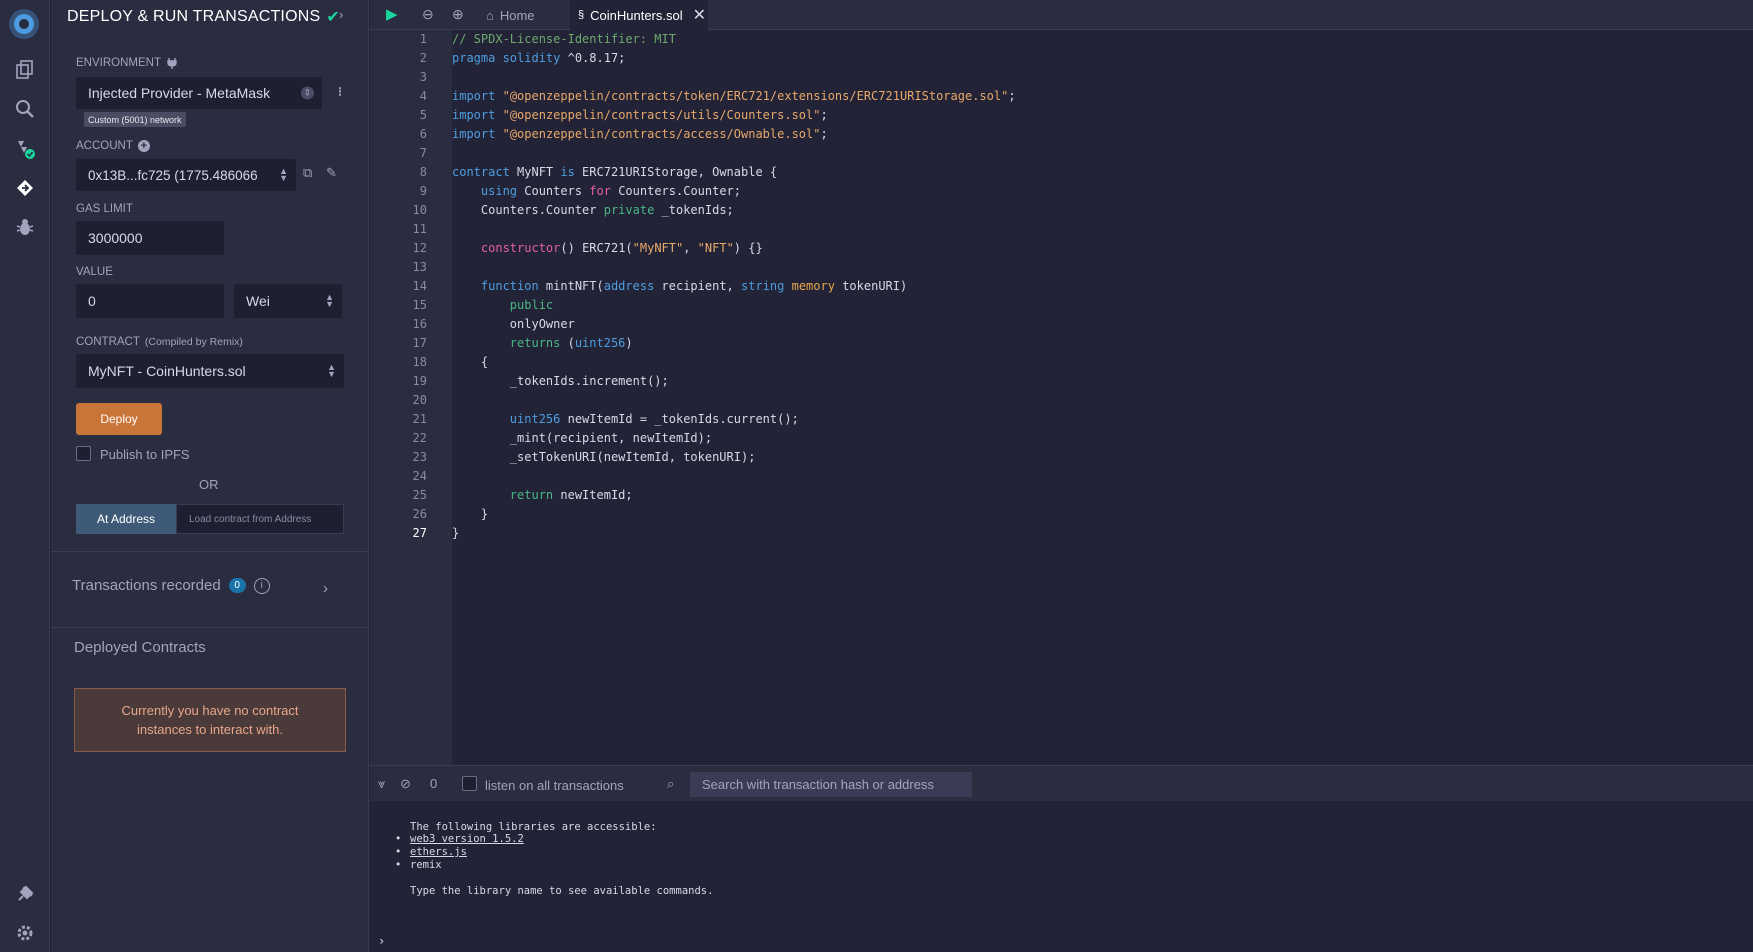 Image resolution: width=1753 pixels, height=952 pixels. I want to click on code-token: _tokenIds;, so click(694, 210).